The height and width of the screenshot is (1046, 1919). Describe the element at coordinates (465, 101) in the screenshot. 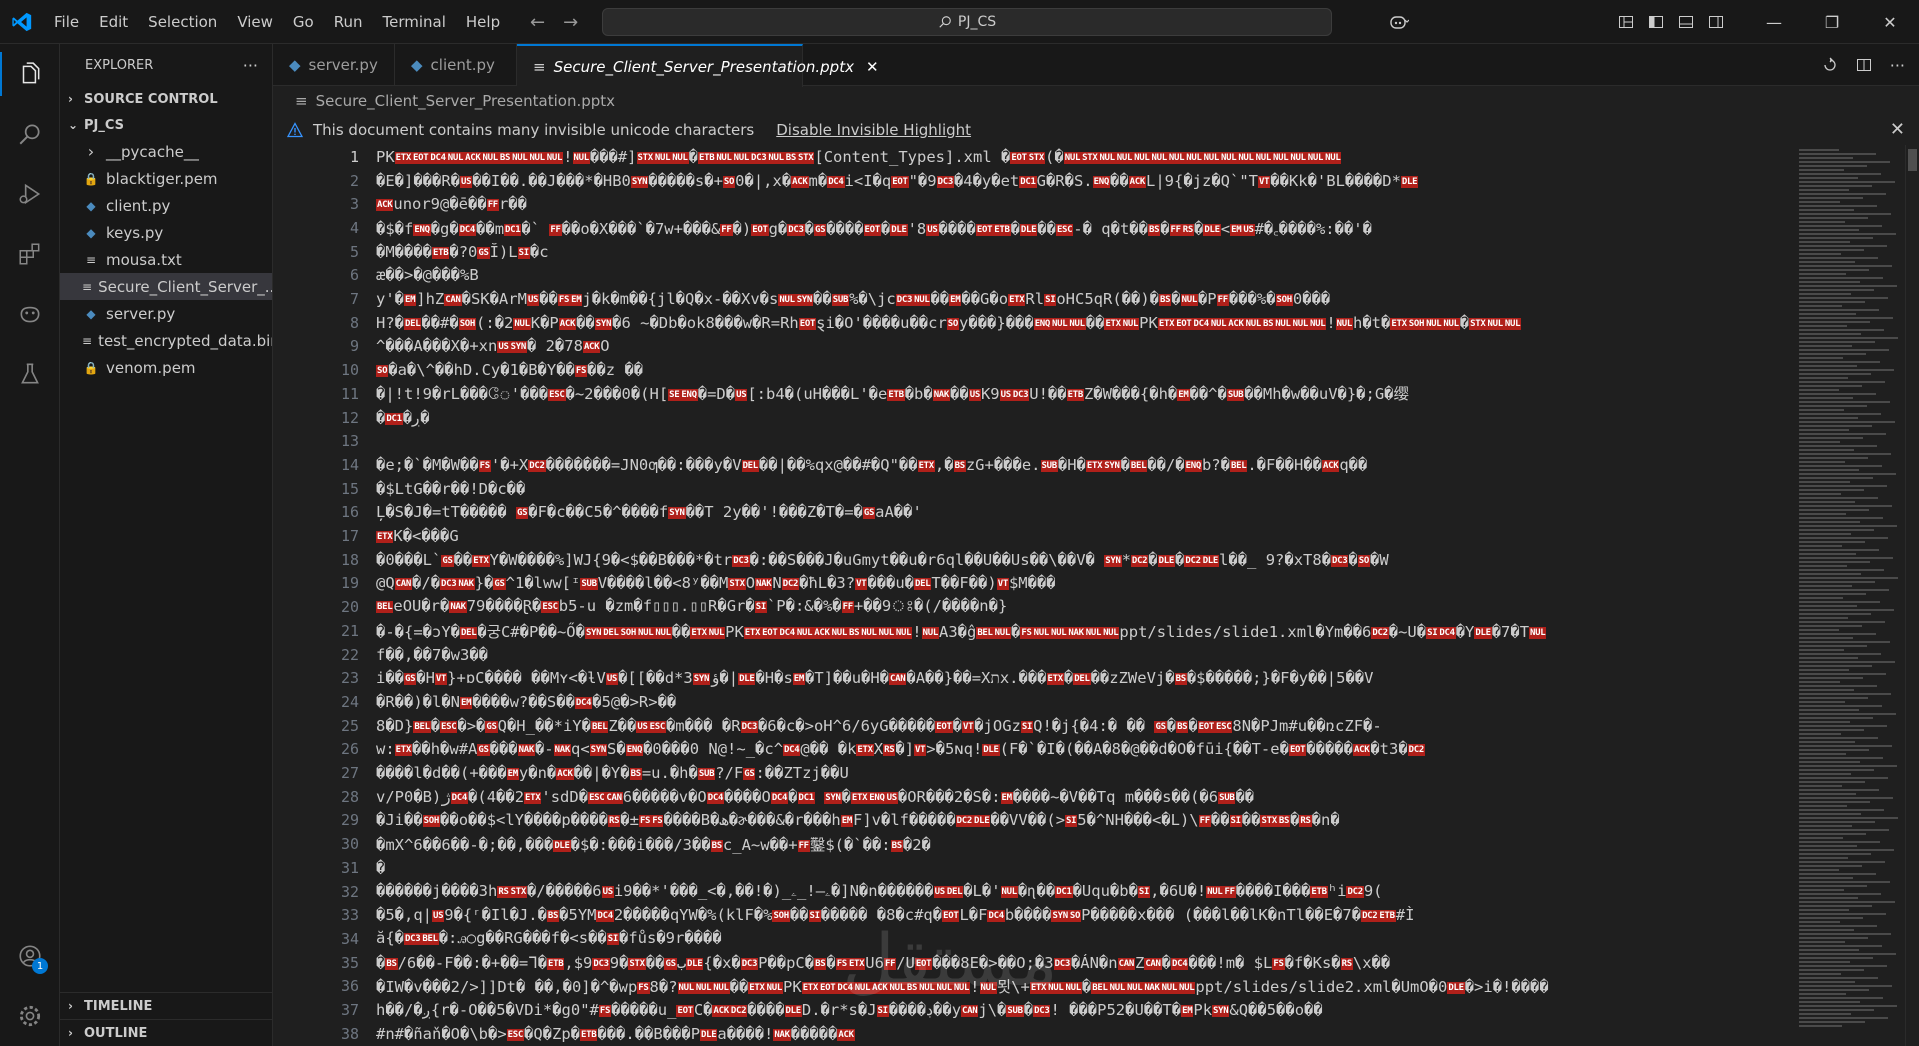

I see `breadcrumb-file: Secure_Client_Server_Presentation.pptx` at that location.